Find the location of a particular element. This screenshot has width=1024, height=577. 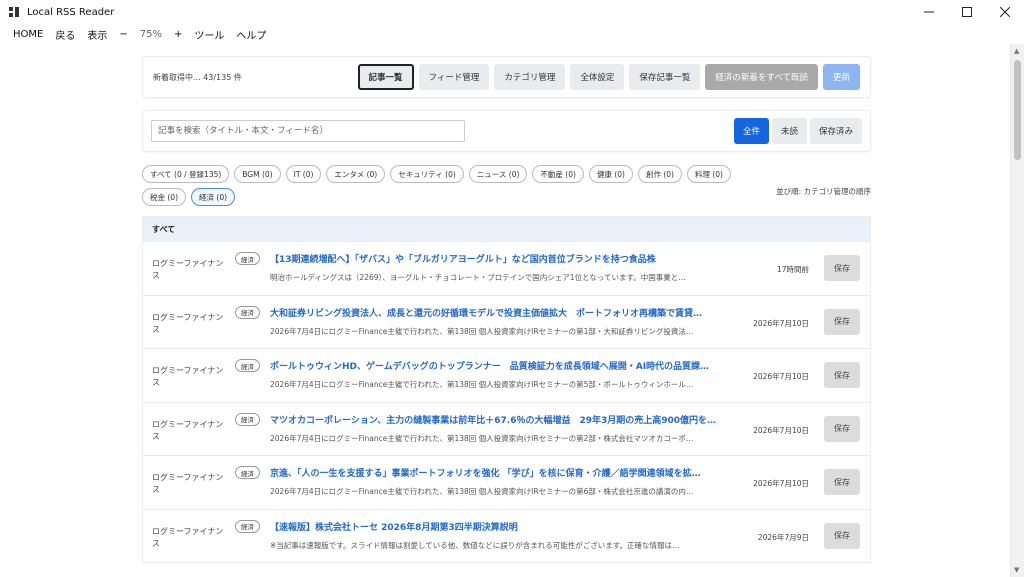

list-header: すべて is located at coordinates (506, 229).